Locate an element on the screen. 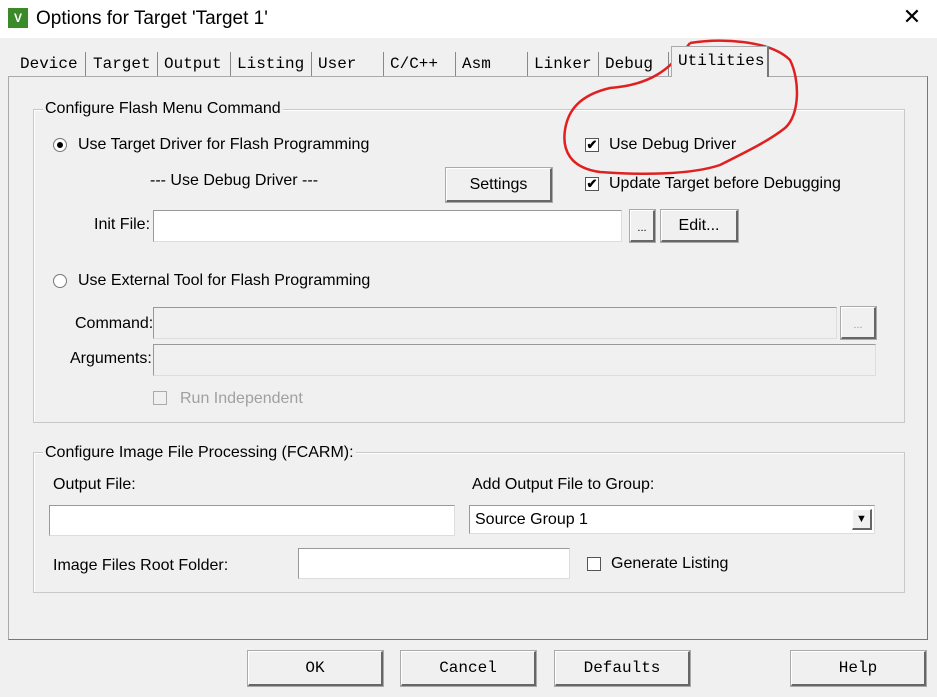  defaults-button: Defaults is located at coordinates (622, 668).